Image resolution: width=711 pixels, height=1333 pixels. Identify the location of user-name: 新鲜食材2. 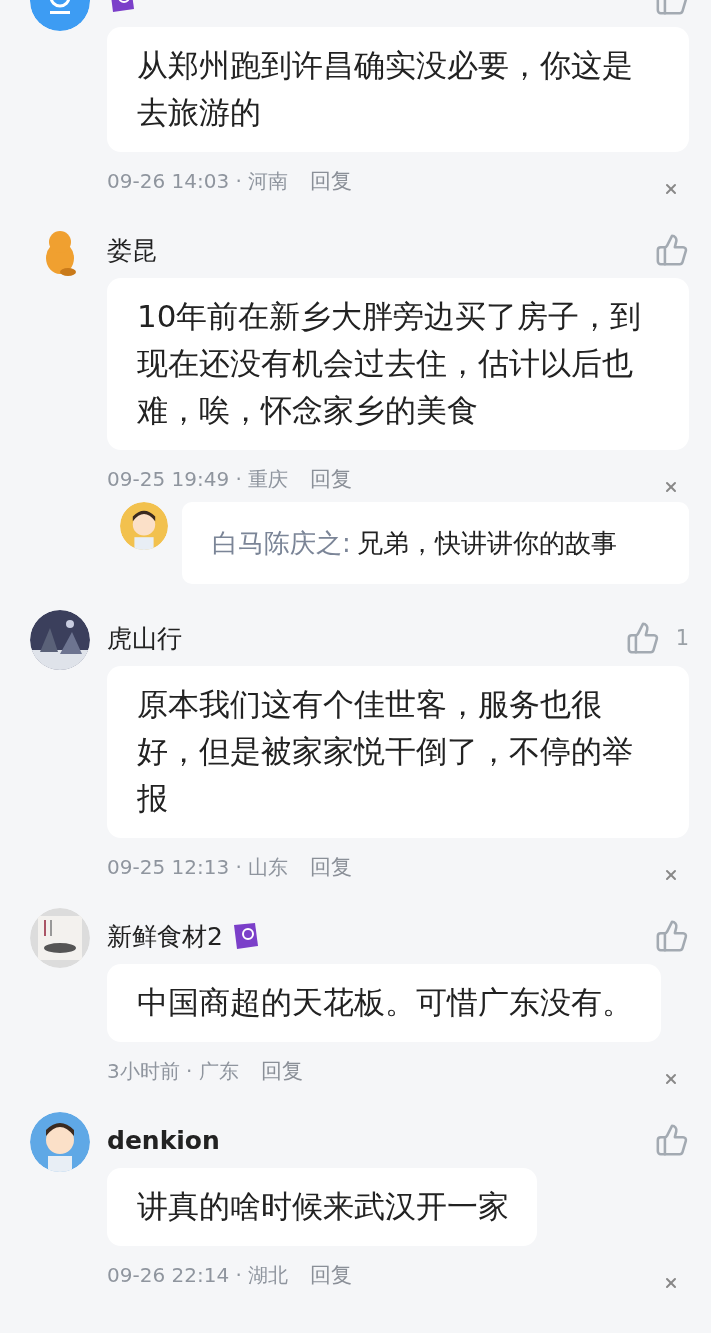
(165, 936).